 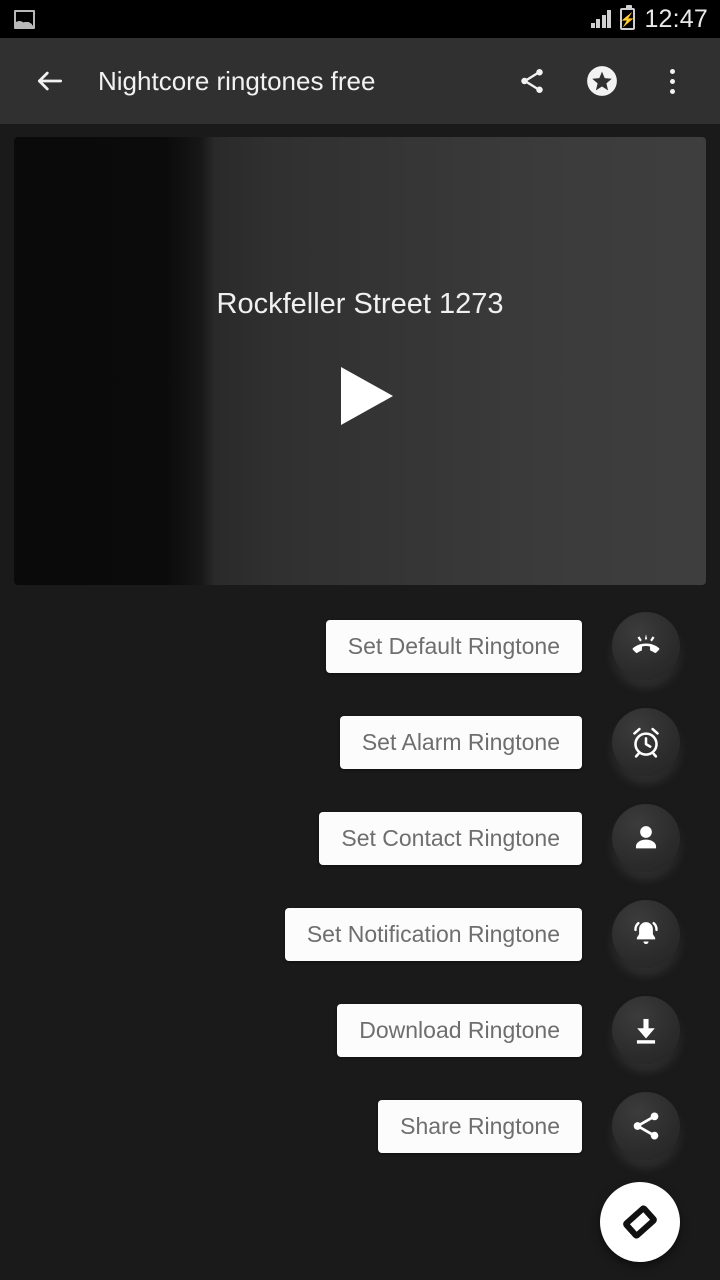 I want to click on arrow-back-icon, so click(x=50, y=81).